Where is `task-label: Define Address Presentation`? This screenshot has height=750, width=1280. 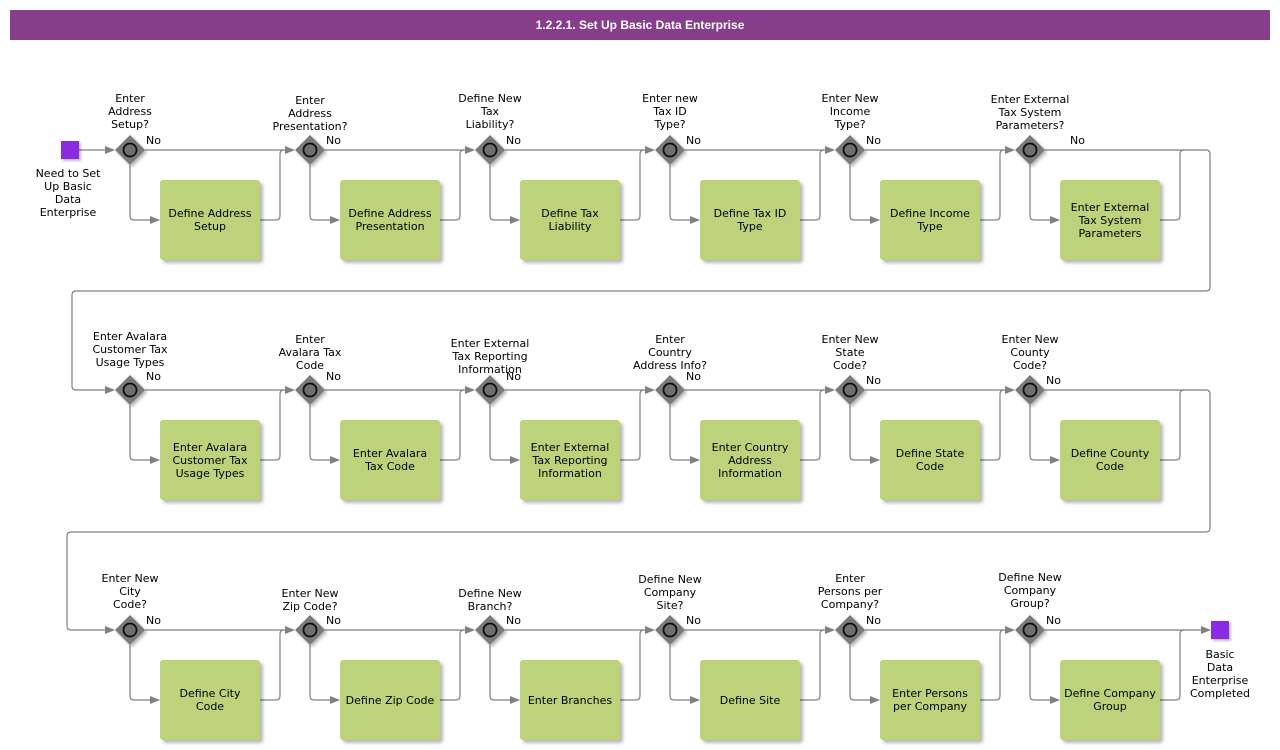
task-label: Define Address Presentation is located at coordinates (390, 220).